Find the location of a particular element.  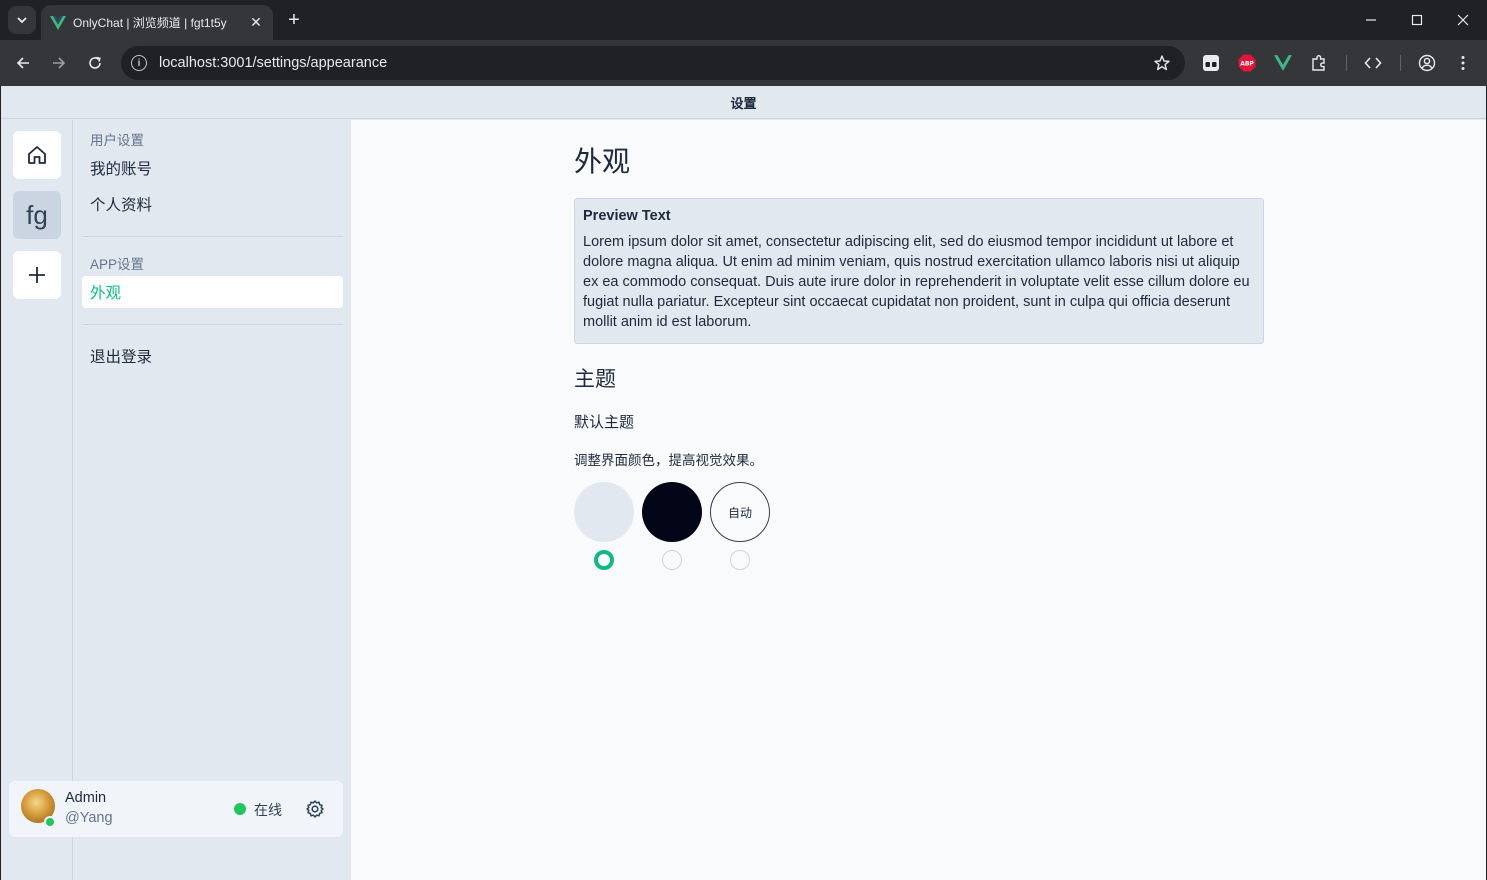

user-name: Admin is located at coordinates (86, 798).